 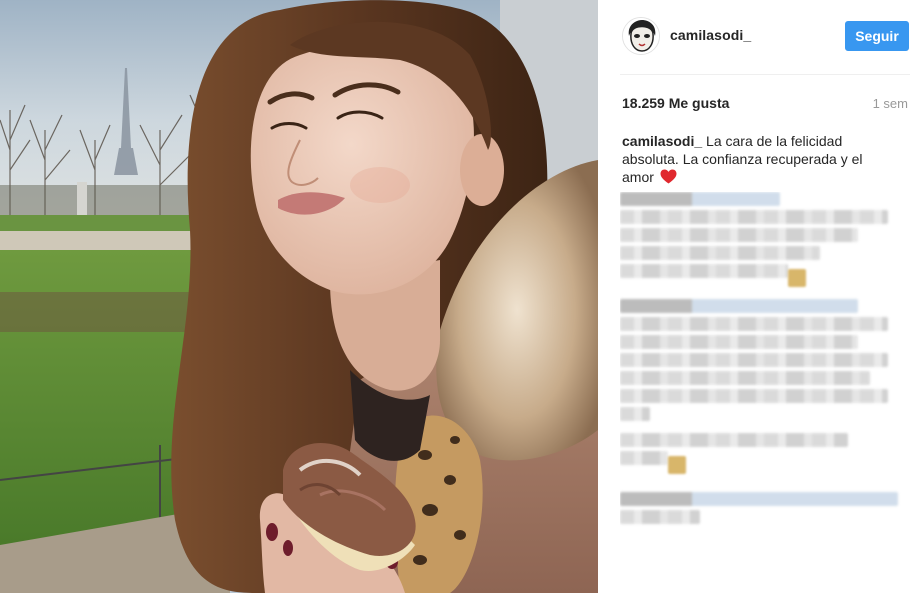 What do you see at coordinates (662, 141) in the screenshot?
I see `caption-username: camilasodi_` at bounding box center [662, 141].